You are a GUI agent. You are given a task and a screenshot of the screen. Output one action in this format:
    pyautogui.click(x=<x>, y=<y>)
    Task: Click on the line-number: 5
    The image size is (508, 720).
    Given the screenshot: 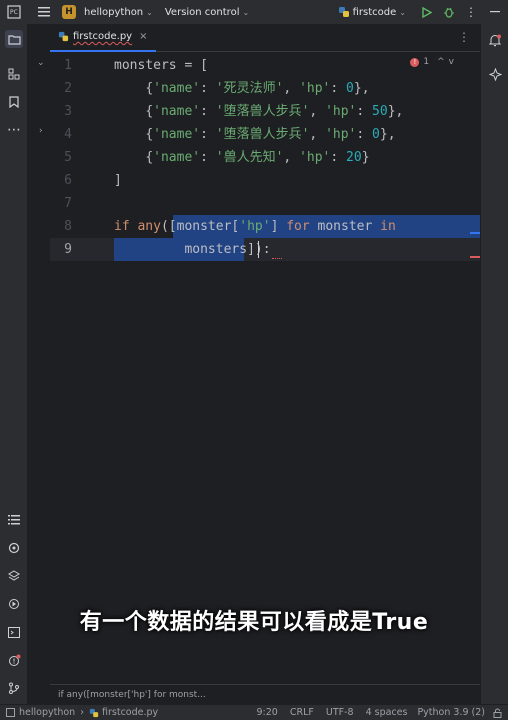 What is the action you would take?
    pyautogui.click(x=68, y=157)
    